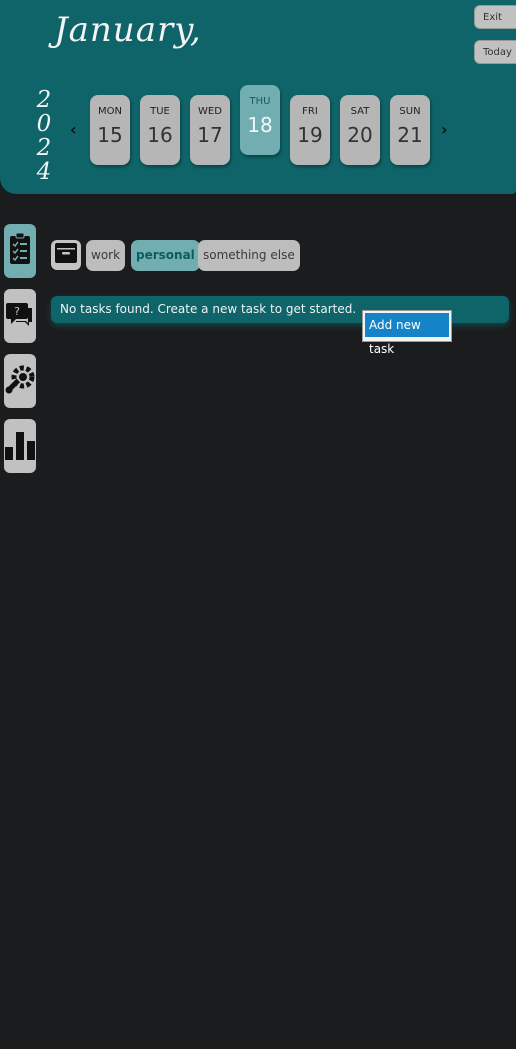 The width and height of the screenshot is (516, 1049). What do you see at coordinates (444, 129) in the screenshot?
I see `chevron-right-icon: ›` at bounding box center [444, 129].